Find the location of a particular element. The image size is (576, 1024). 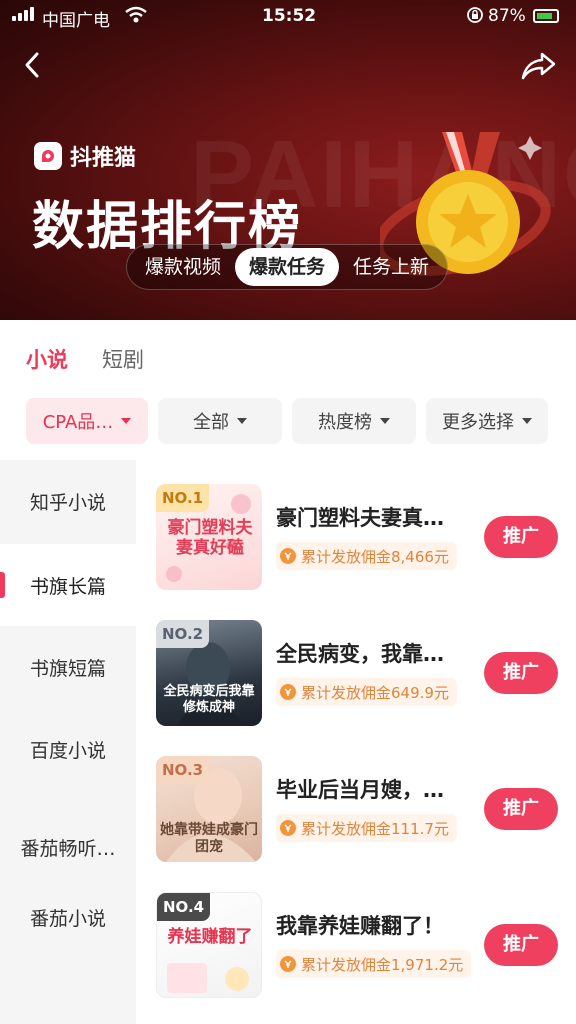

commission-text: 累计发放佣金111.7元 is located at coordinates (375, 828).